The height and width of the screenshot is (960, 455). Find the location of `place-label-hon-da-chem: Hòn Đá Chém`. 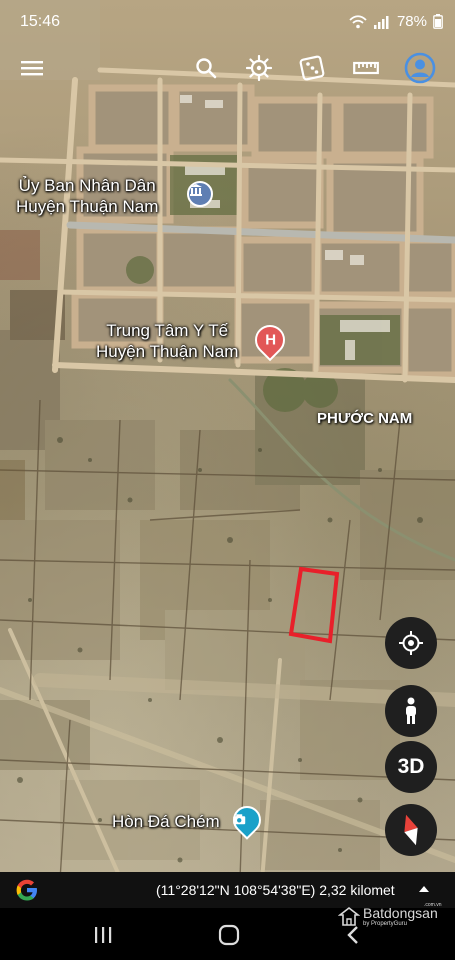

place-label-hon-da-chem: Hòn Đá Chém is located at coordinates (166, 821).